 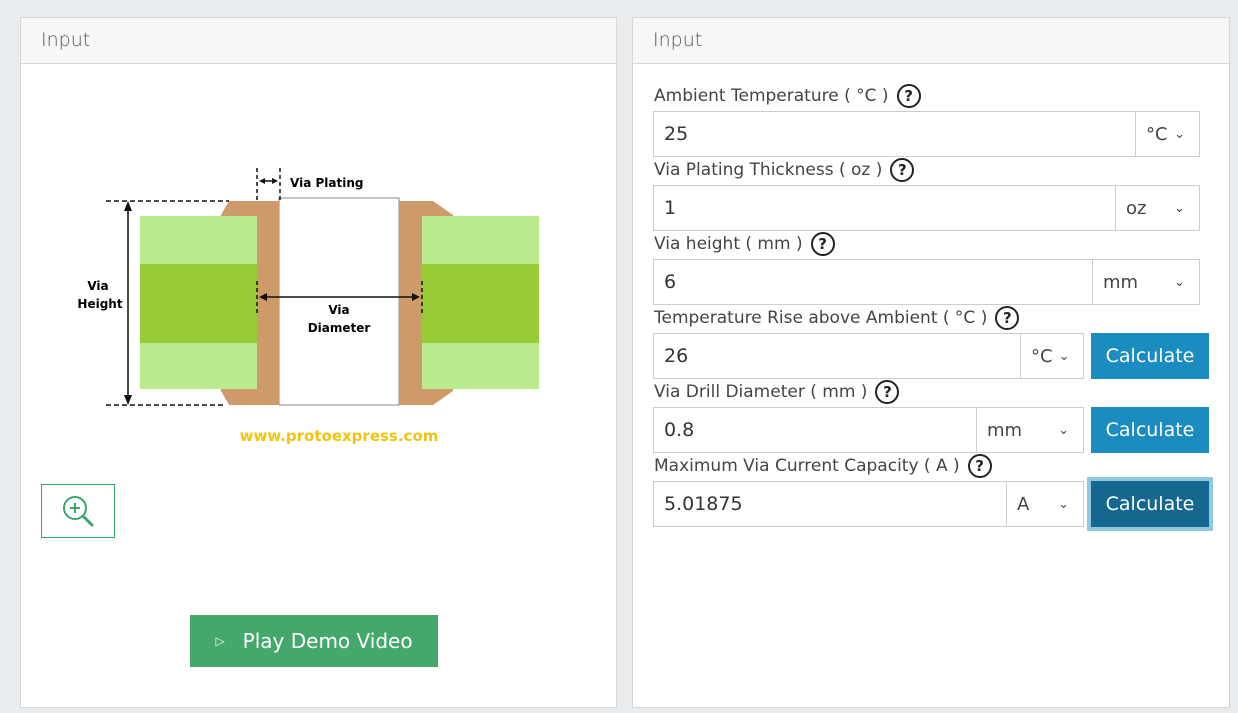 I want to click on via-barrel, so click(x=339, y=301).